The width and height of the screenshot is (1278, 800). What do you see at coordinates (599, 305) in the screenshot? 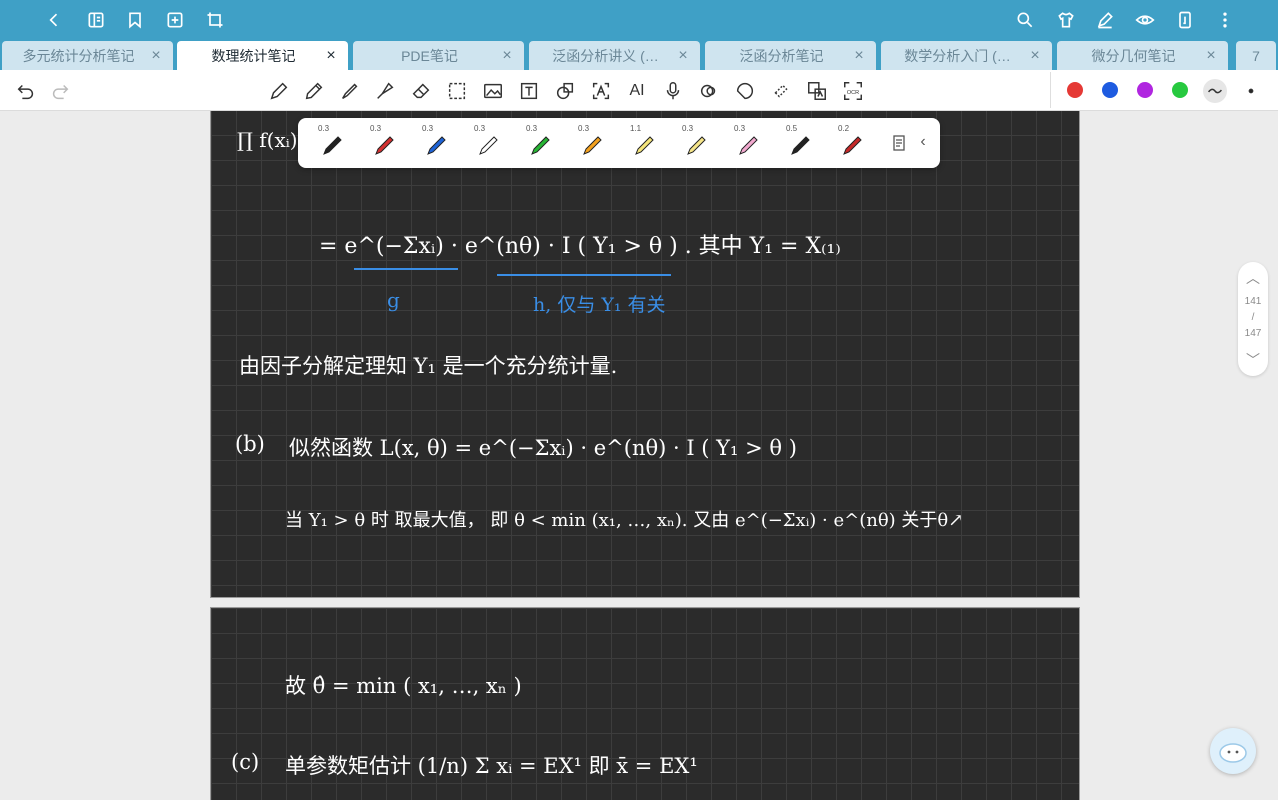
I see `handwriting-h-label: h, 仅与 Y₁ 有关` at bounding box center [599, 305].